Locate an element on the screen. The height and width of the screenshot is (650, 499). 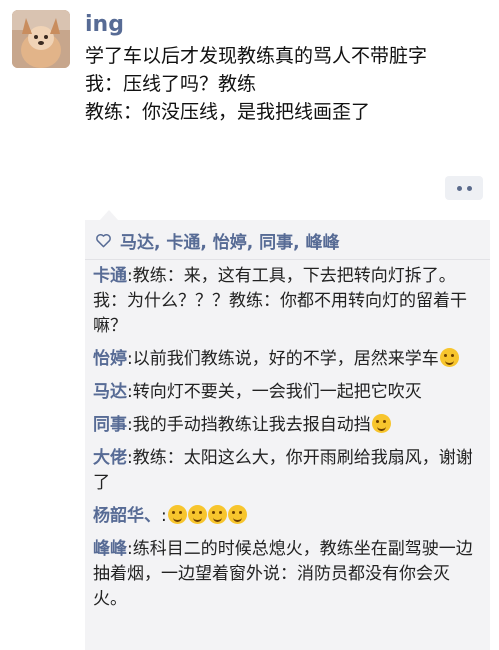
commenter-name: 怡婷 is located at coordinates (110, 359).